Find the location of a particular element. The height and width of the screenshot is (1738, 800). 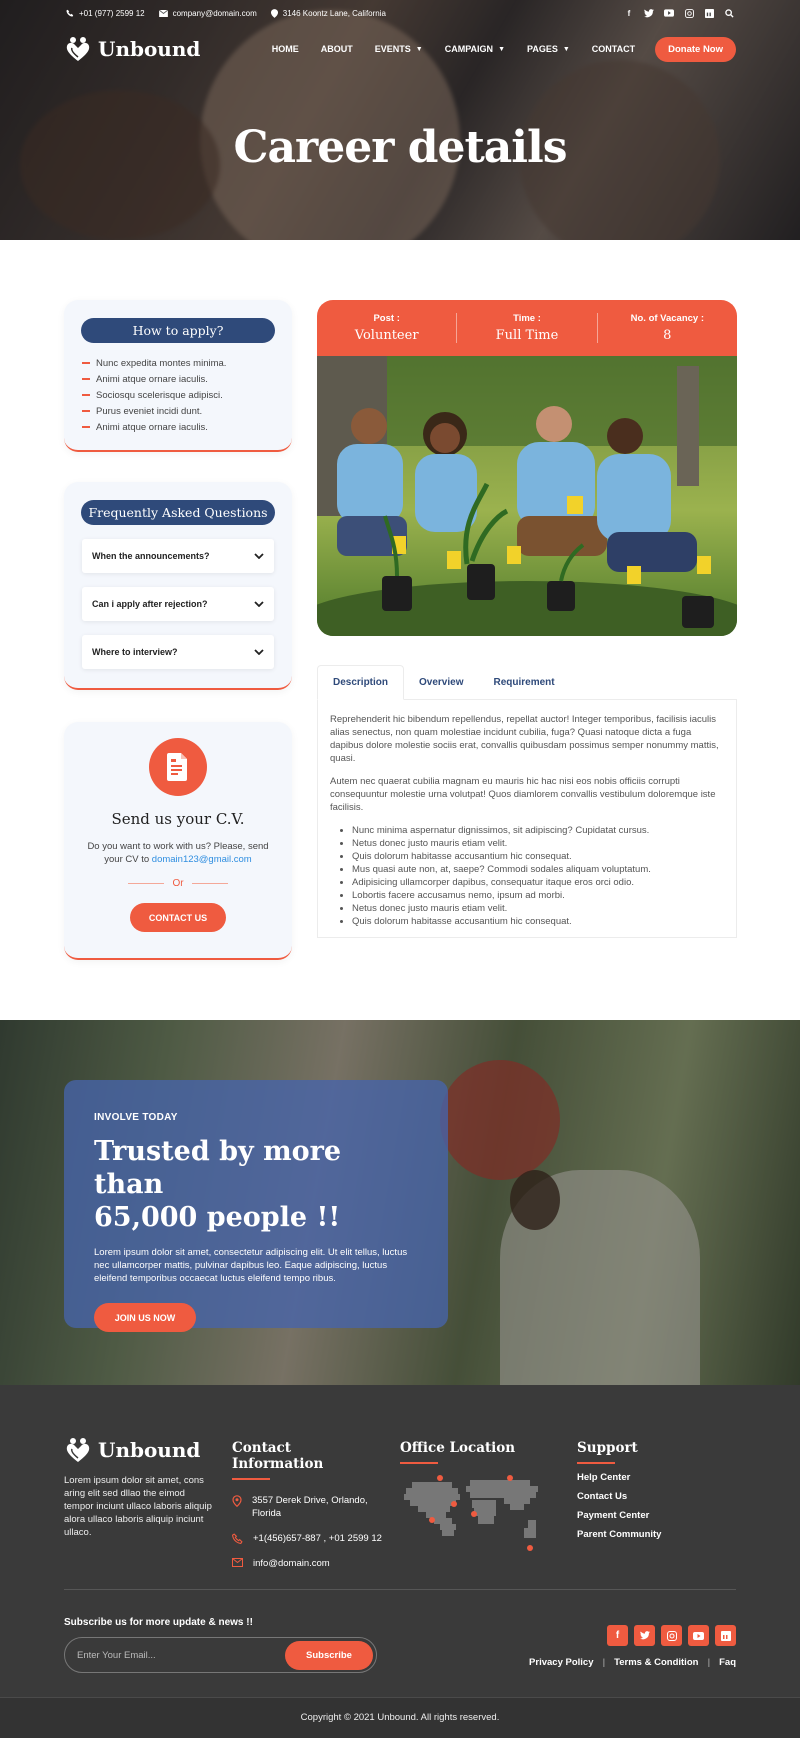

footer-email: info@domain.com is located at coordinates (307, 1563).